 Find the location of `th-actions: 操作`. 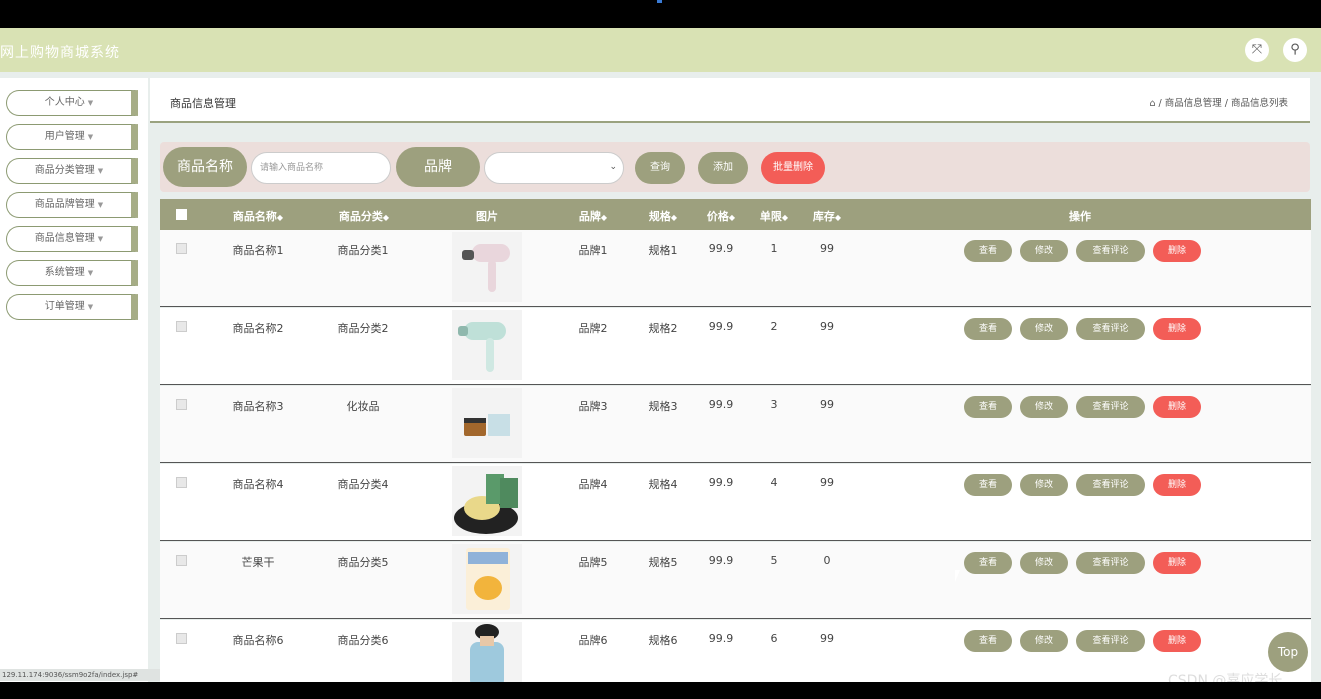

th-actions: 操作 is located at coordinates (1080, 216).